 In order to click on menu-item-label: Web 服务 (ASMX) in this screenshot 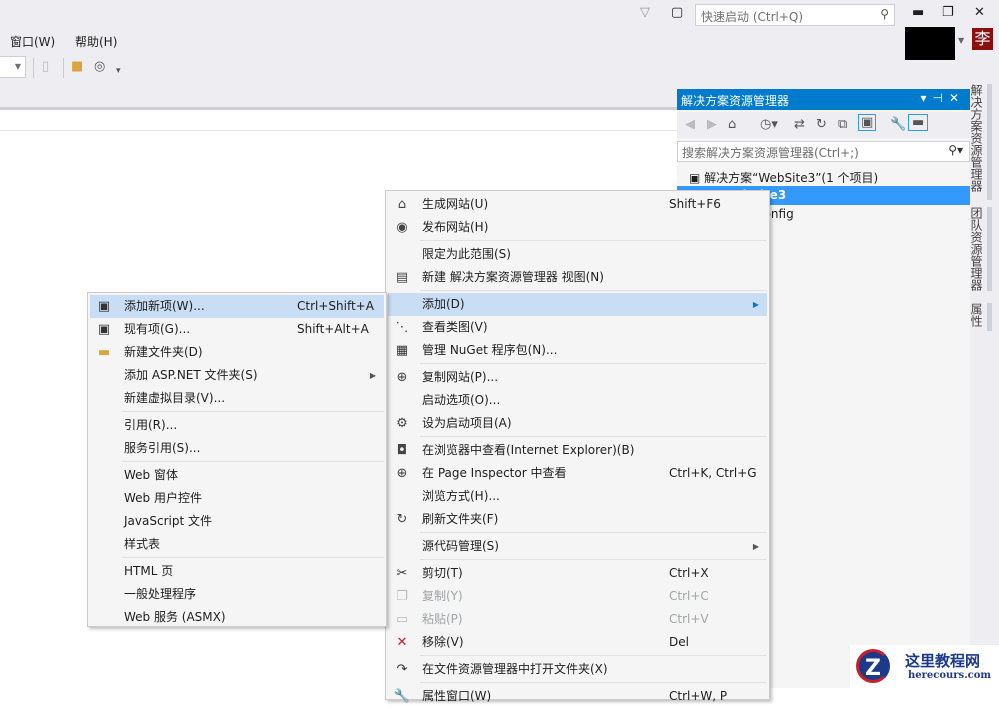, I will do `click(175, 617)`.